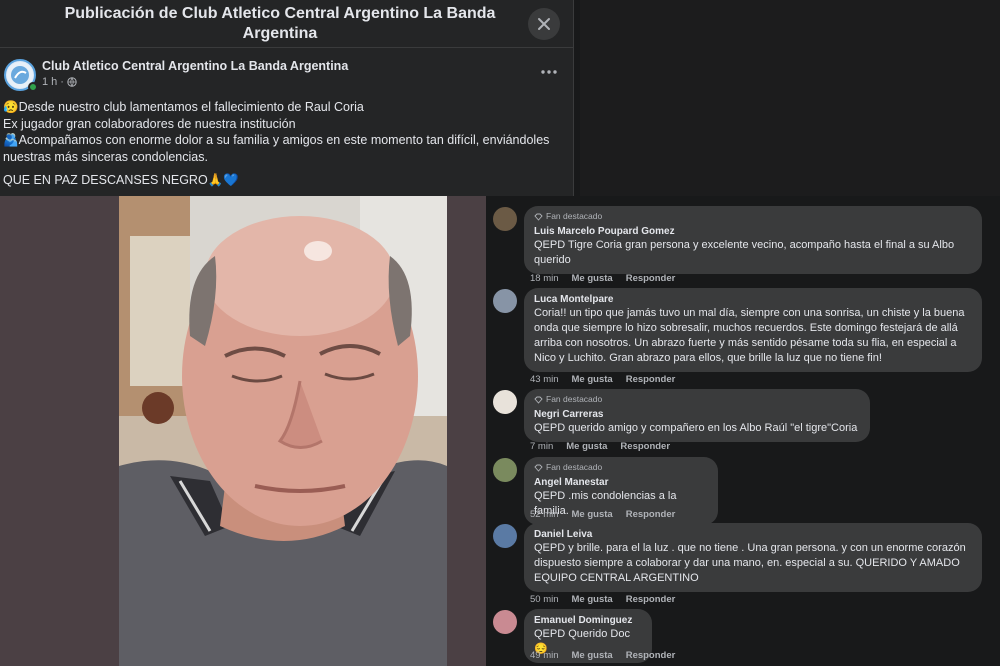 Image resolution: width=1000 pixels, height=666 pixels. Describe the element at coordinates (541, 446) in the screenshot. I see `comment-time: 7 min` at that location.